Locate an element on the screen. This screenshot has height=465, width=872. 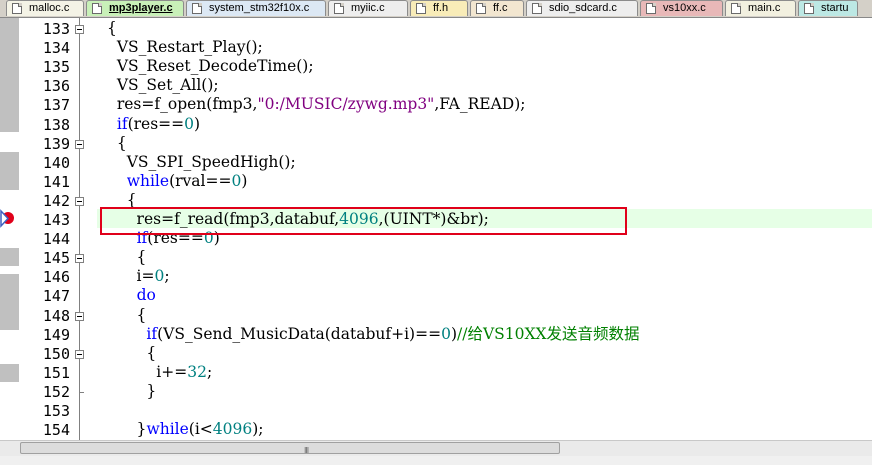
file-tab: ff.c is located at coordinates (497, 8).